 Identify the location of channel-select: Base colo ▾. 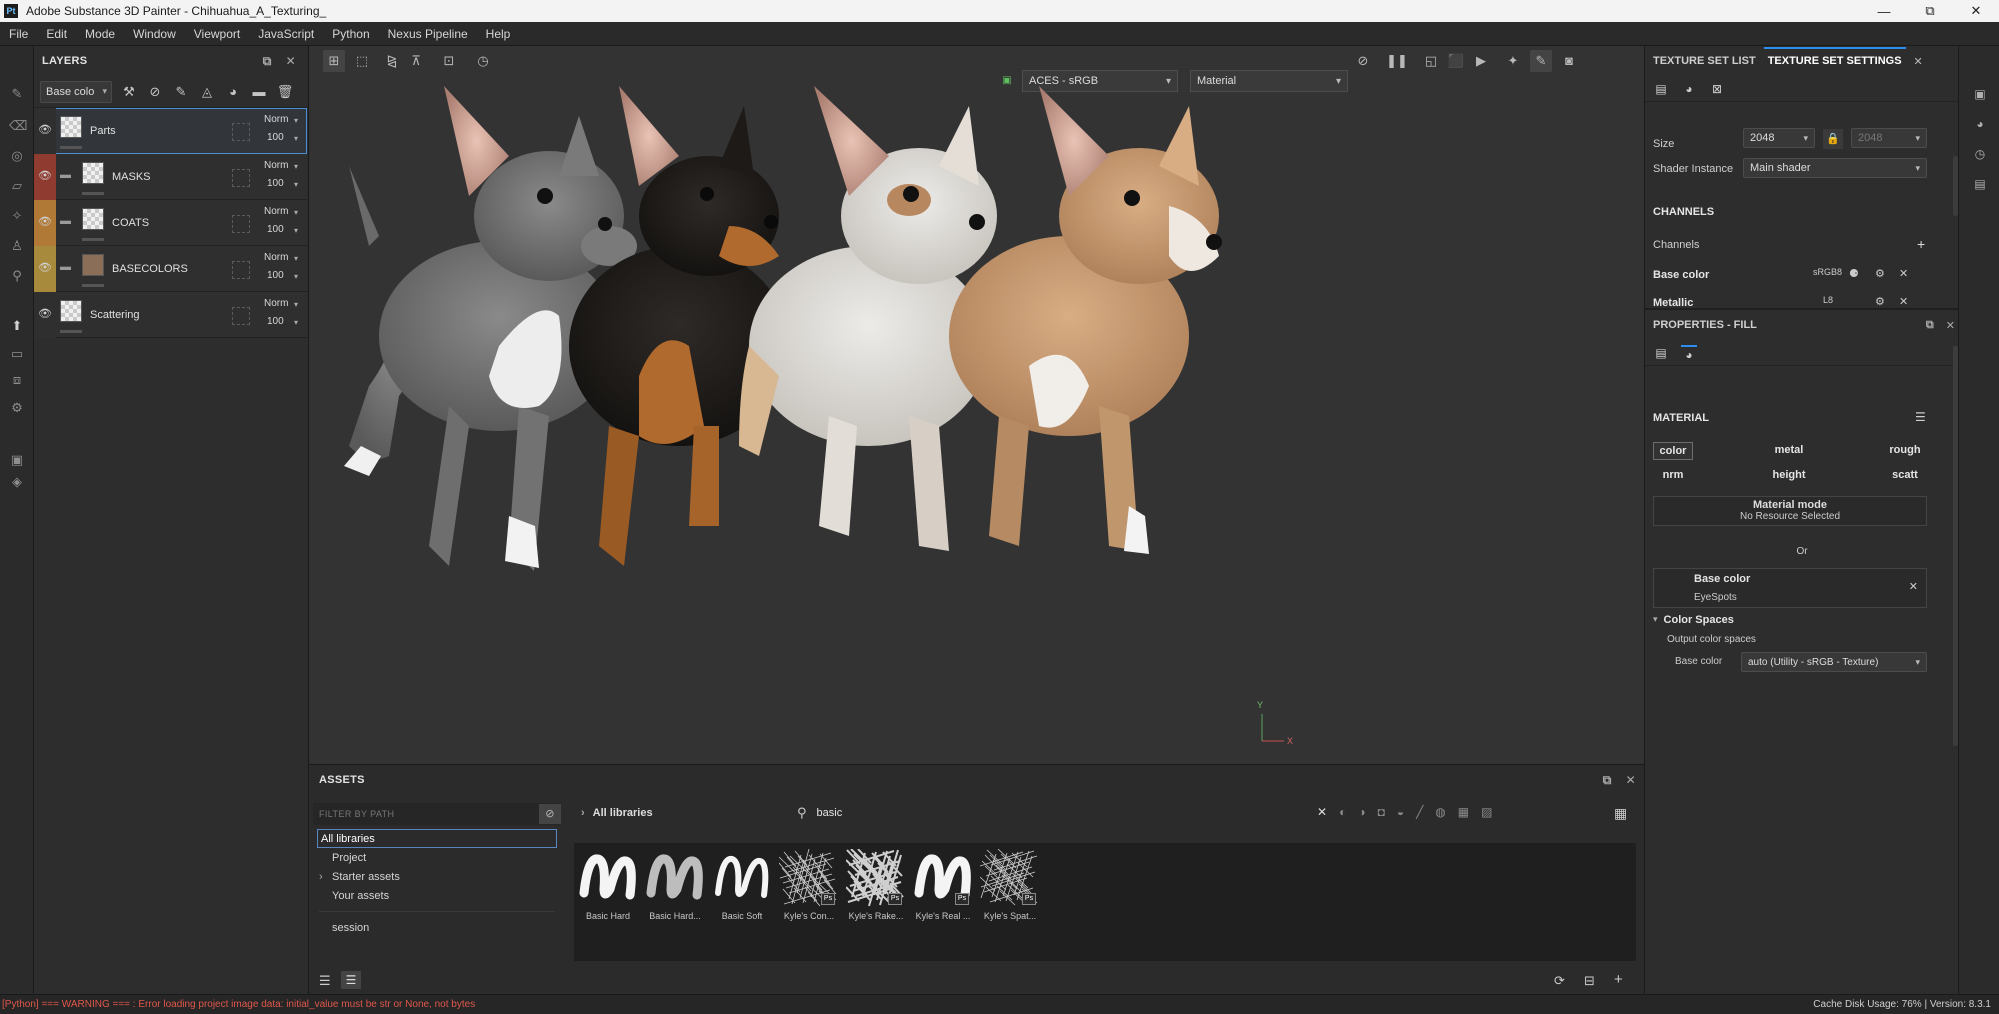
(76, 91).